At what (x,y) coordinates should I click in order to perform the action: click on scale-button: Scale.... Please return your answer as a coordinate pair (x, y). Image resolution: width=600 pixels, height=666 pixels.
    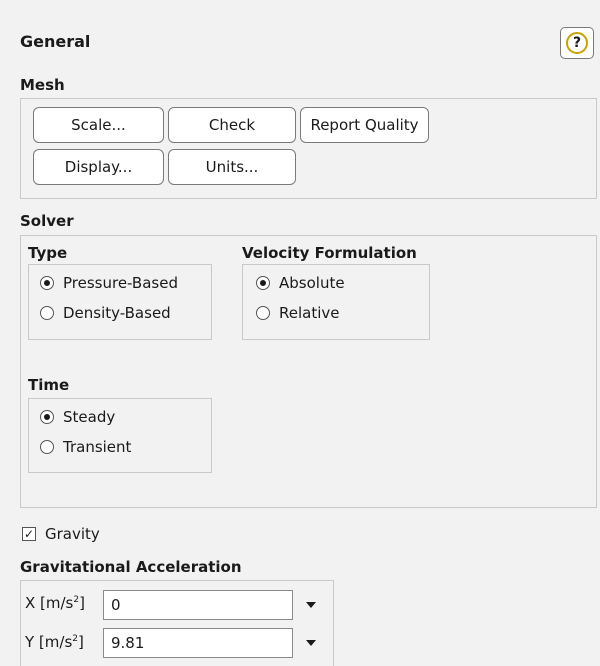
    Looking at the image, I should click on (98, 125).